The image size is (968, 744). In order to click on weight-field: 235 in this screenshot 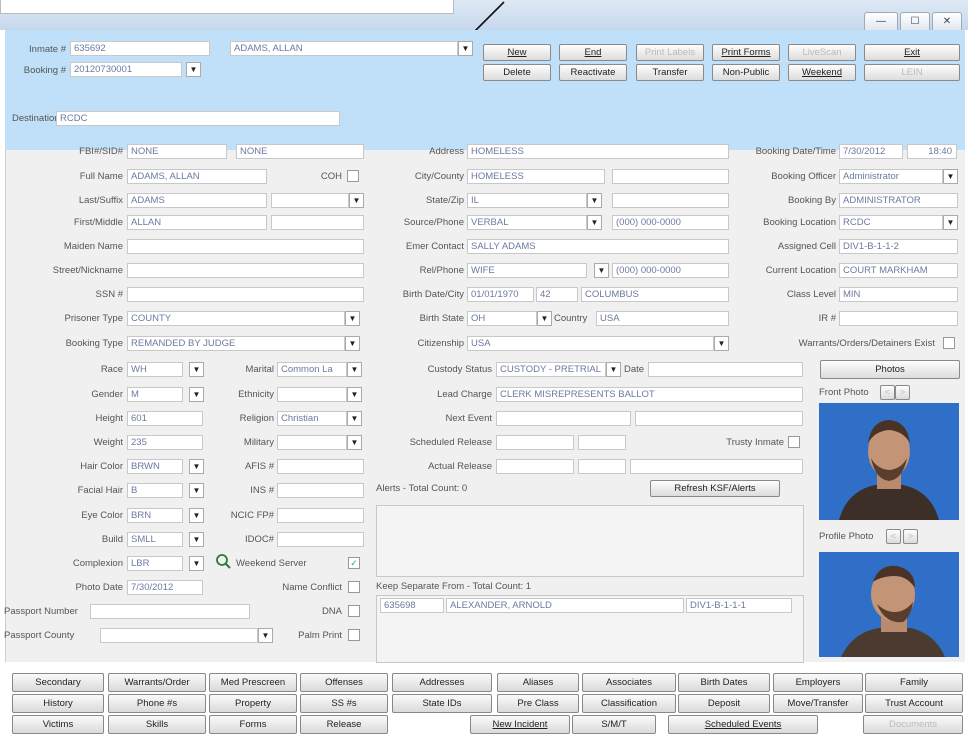, I will do `click(165, 442)`.